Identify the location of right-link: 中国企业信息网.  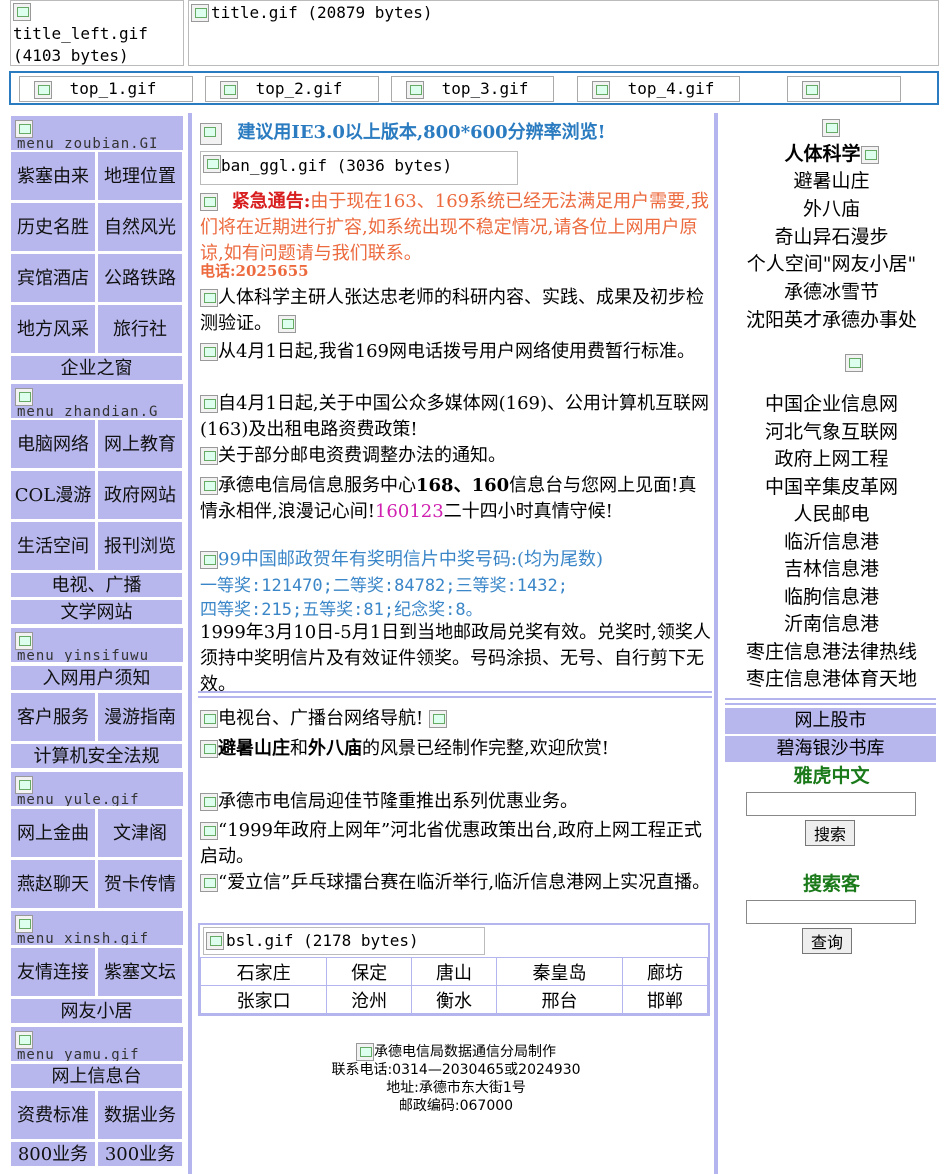
(831, 404).